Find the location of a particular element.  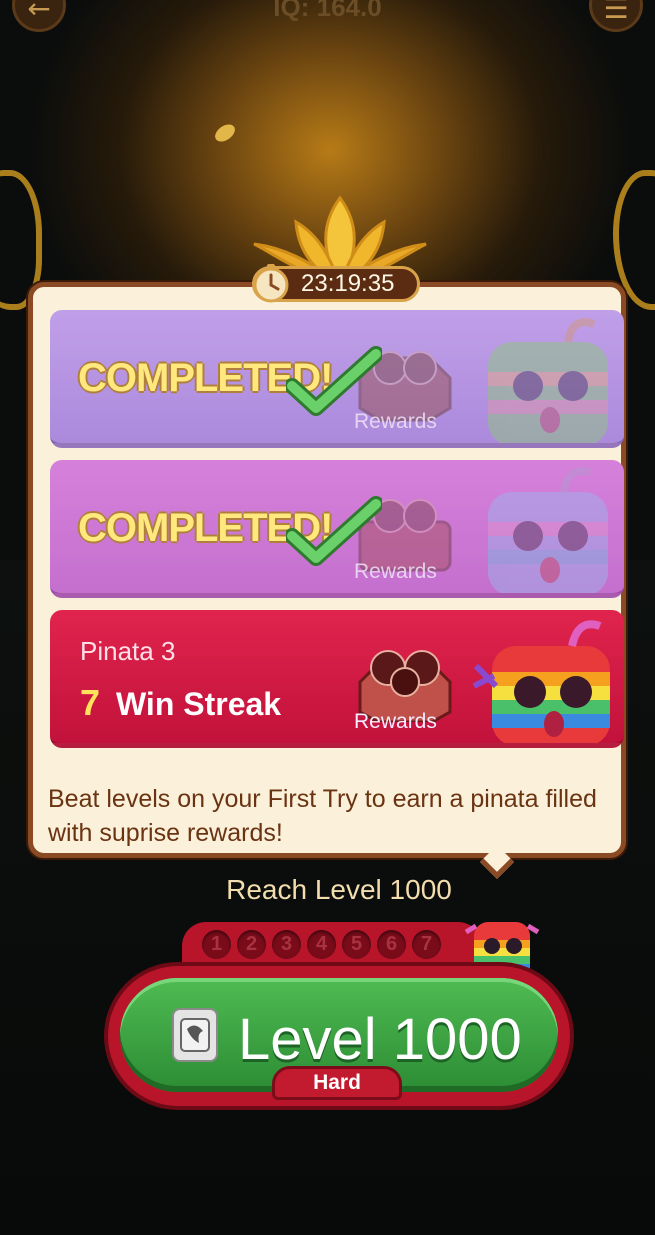

stopwatch-icon is located at coordinates (271, 283).